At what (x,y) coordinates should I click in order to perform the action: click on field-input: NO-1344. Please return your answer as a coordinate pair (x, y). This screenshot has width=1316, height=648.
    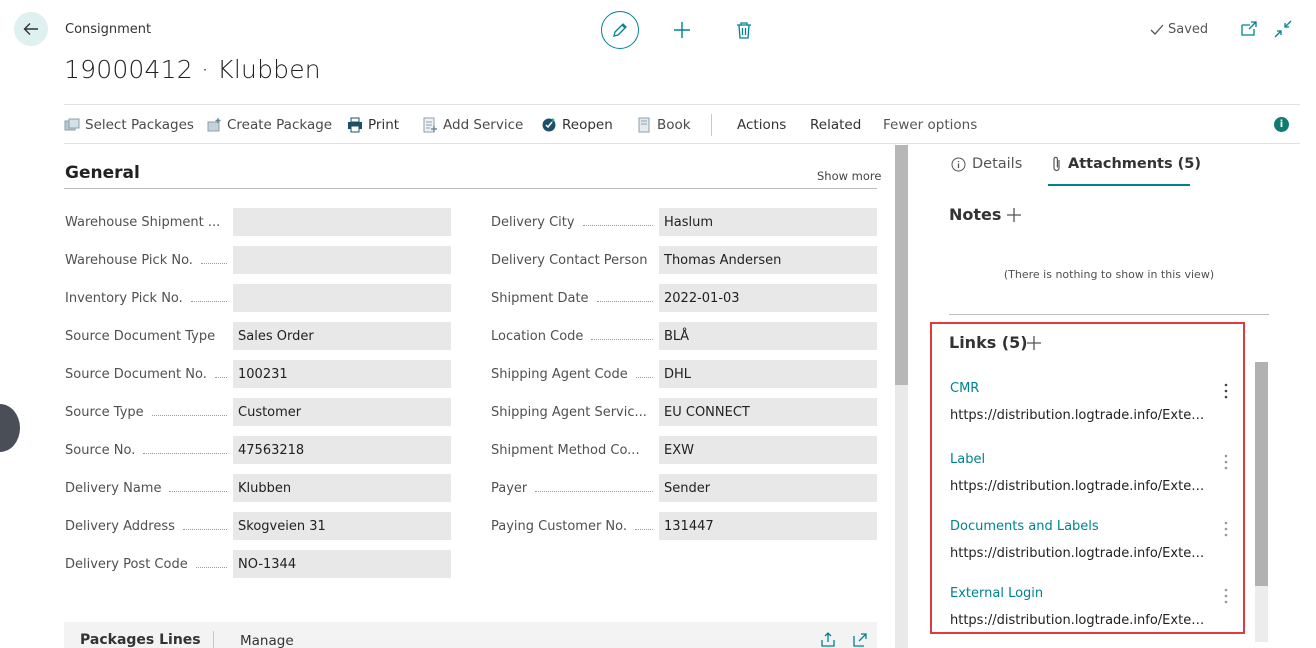
    Looking at the image, I should click on (342, 564).